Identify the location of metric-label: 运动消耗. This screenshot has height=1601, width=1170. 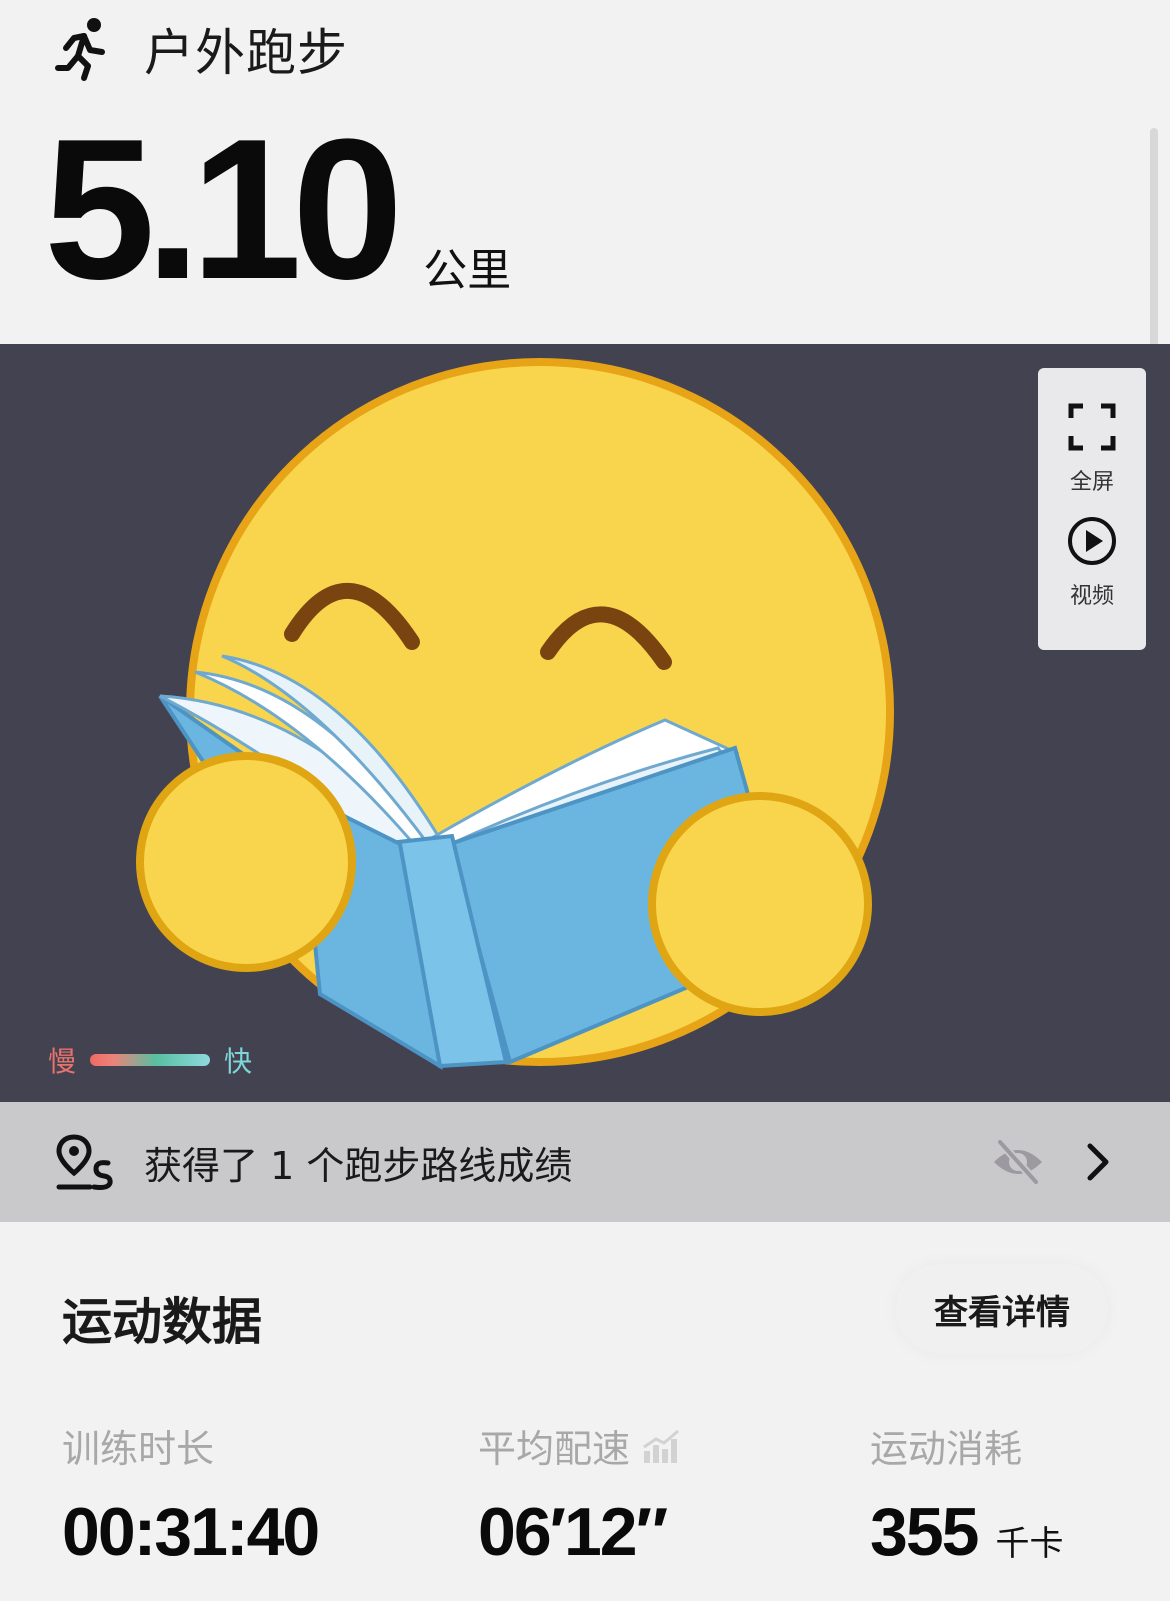
(966, 1445).